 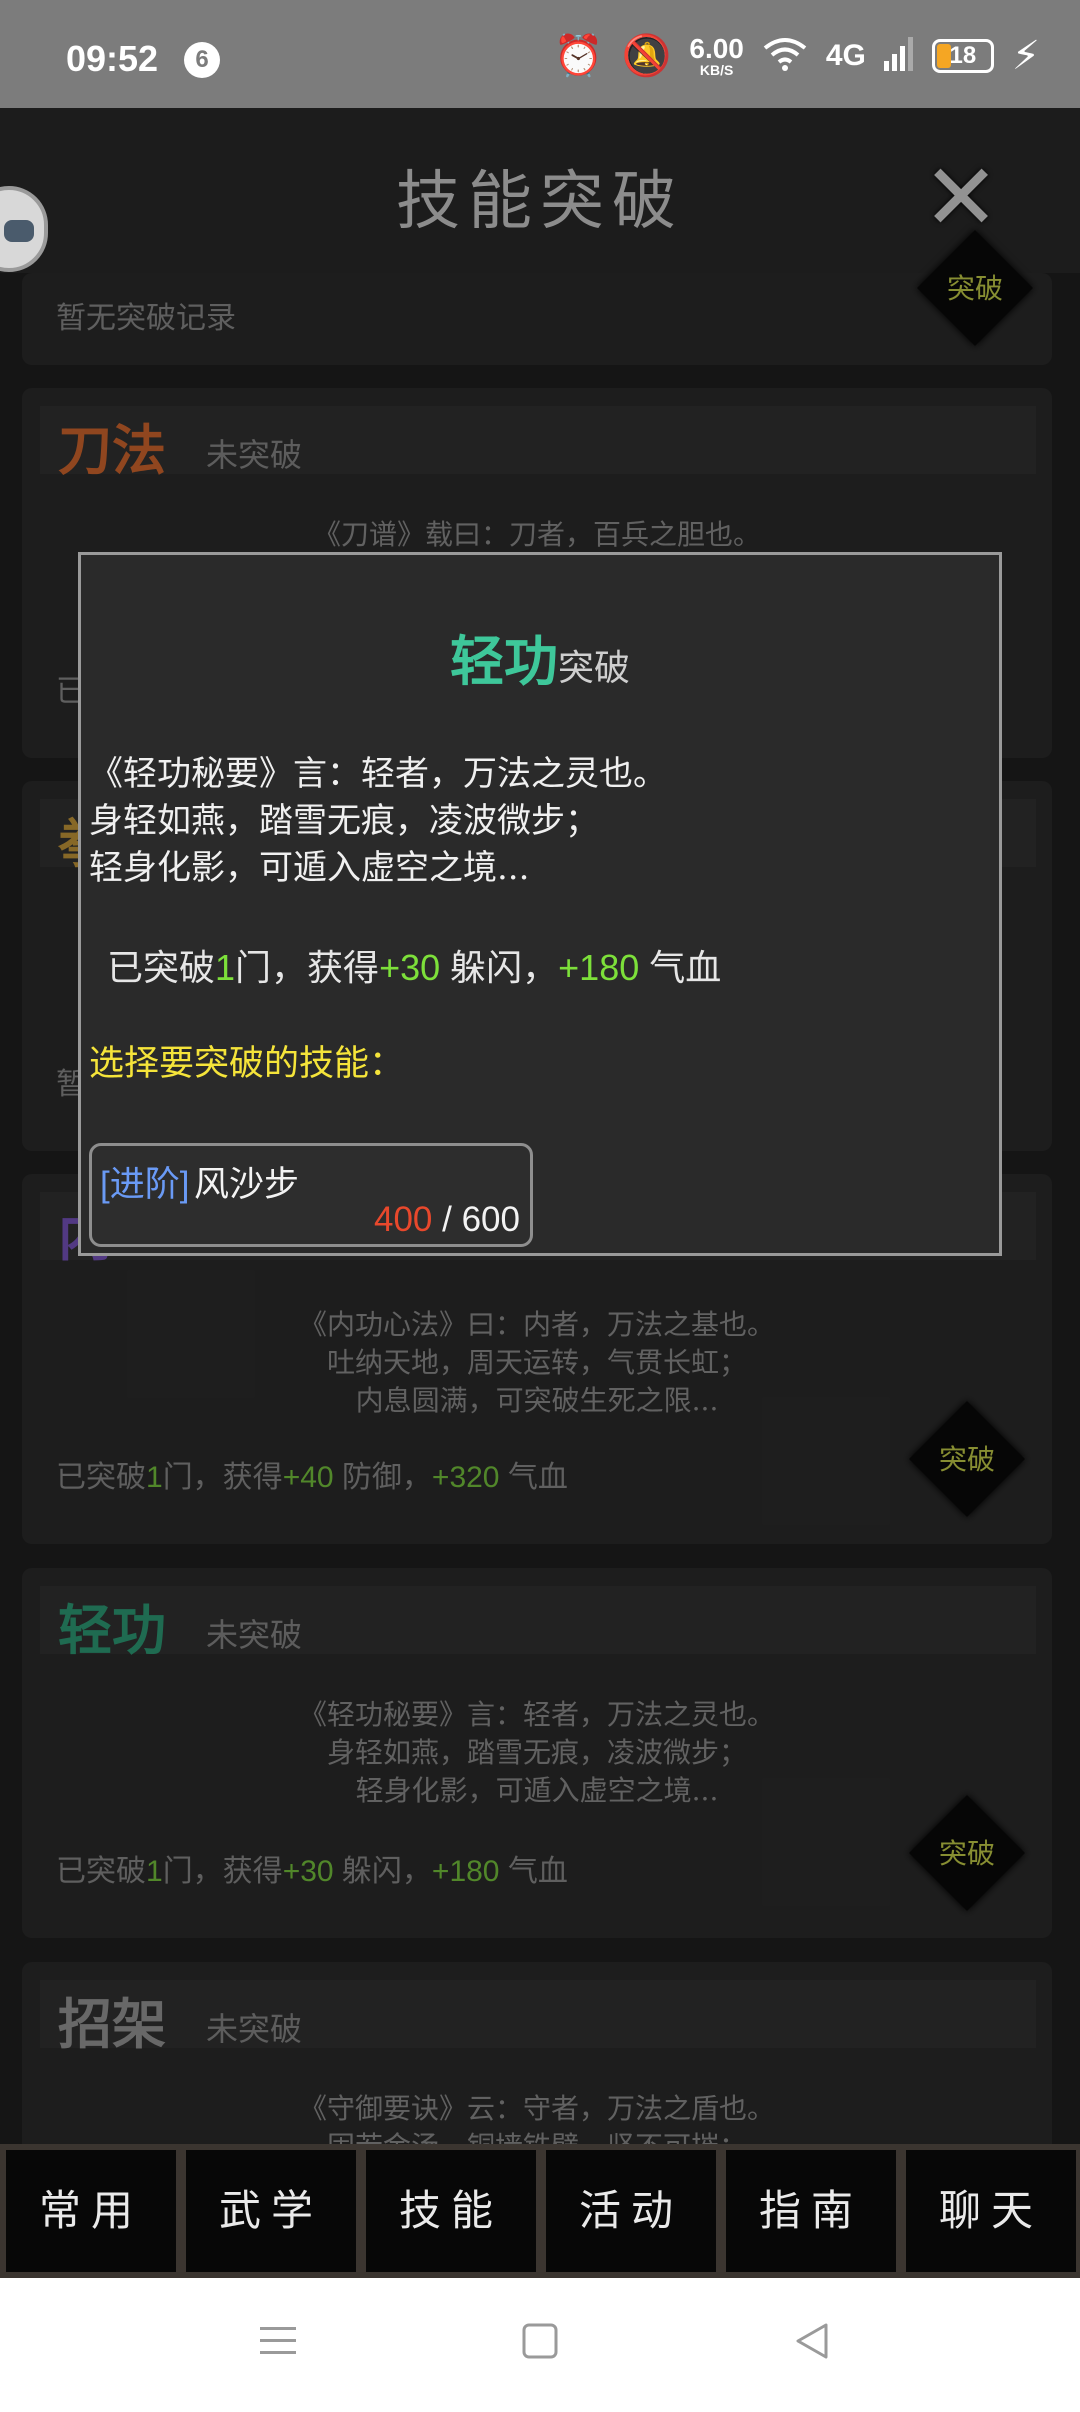 I want to click on status-icons: ⏰ 🔕 6.00 KB/S 4G 18 ⚡, so click(x=797, y=56).